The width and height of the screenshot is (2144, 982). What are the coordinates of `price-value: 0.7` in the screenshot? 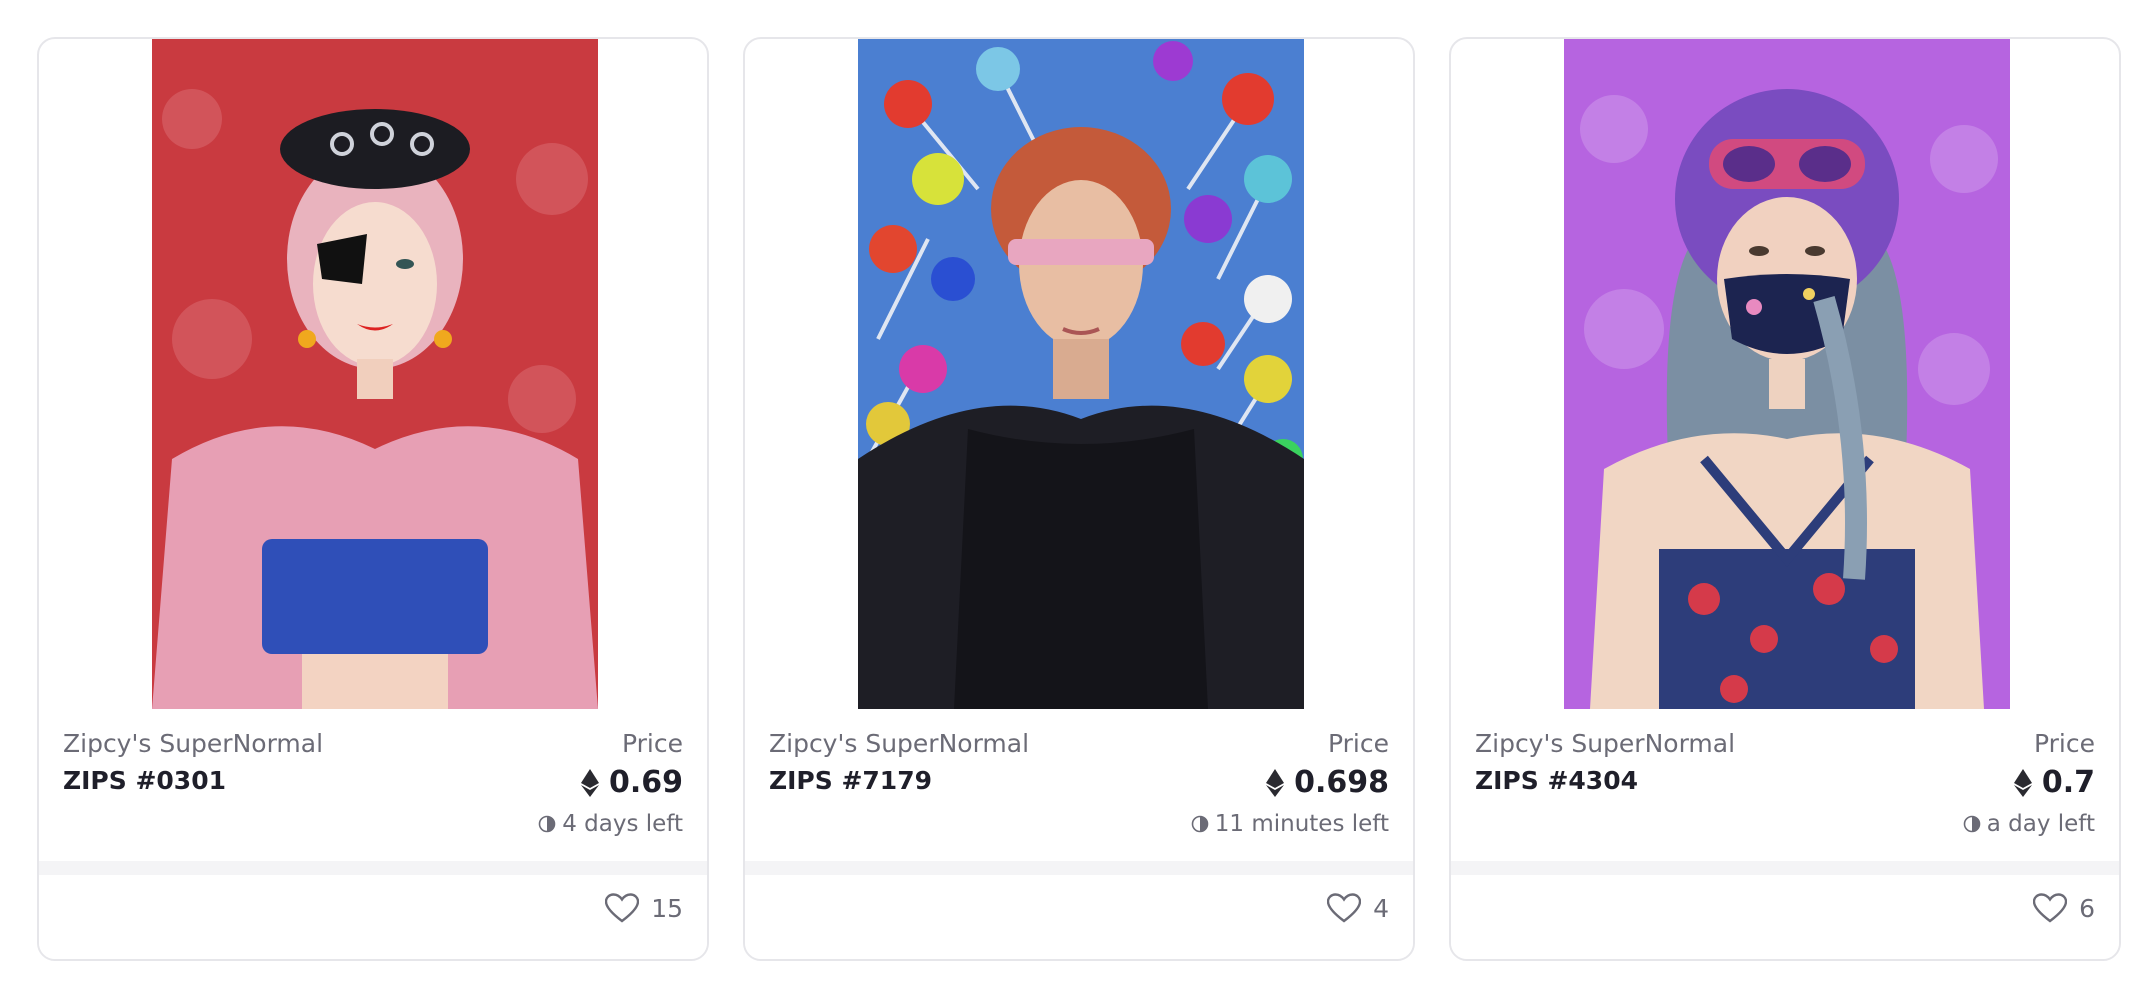 It's located at (2054, 782).